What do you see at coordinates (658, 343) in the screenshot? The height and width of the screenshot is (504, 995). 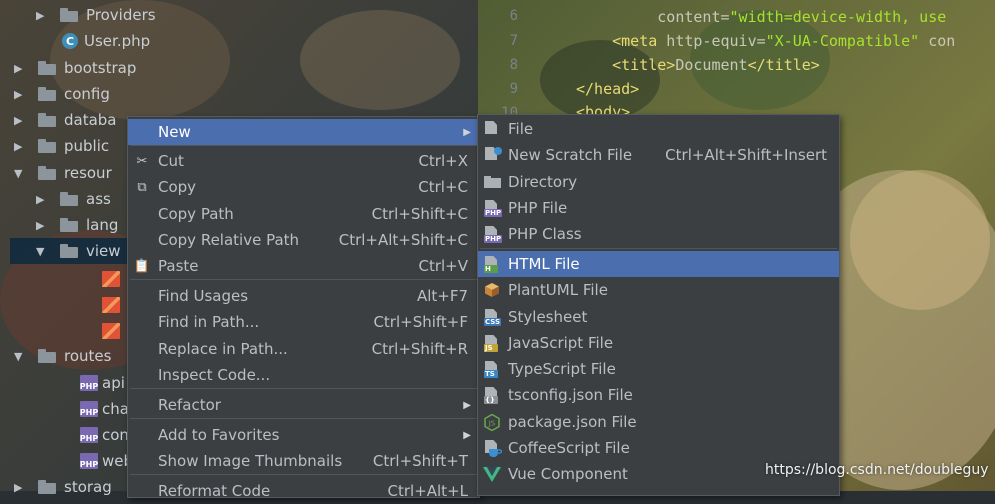 I see `submenu-item-javascript-file: JS JavaScript File` at bounding box center [658, 343].